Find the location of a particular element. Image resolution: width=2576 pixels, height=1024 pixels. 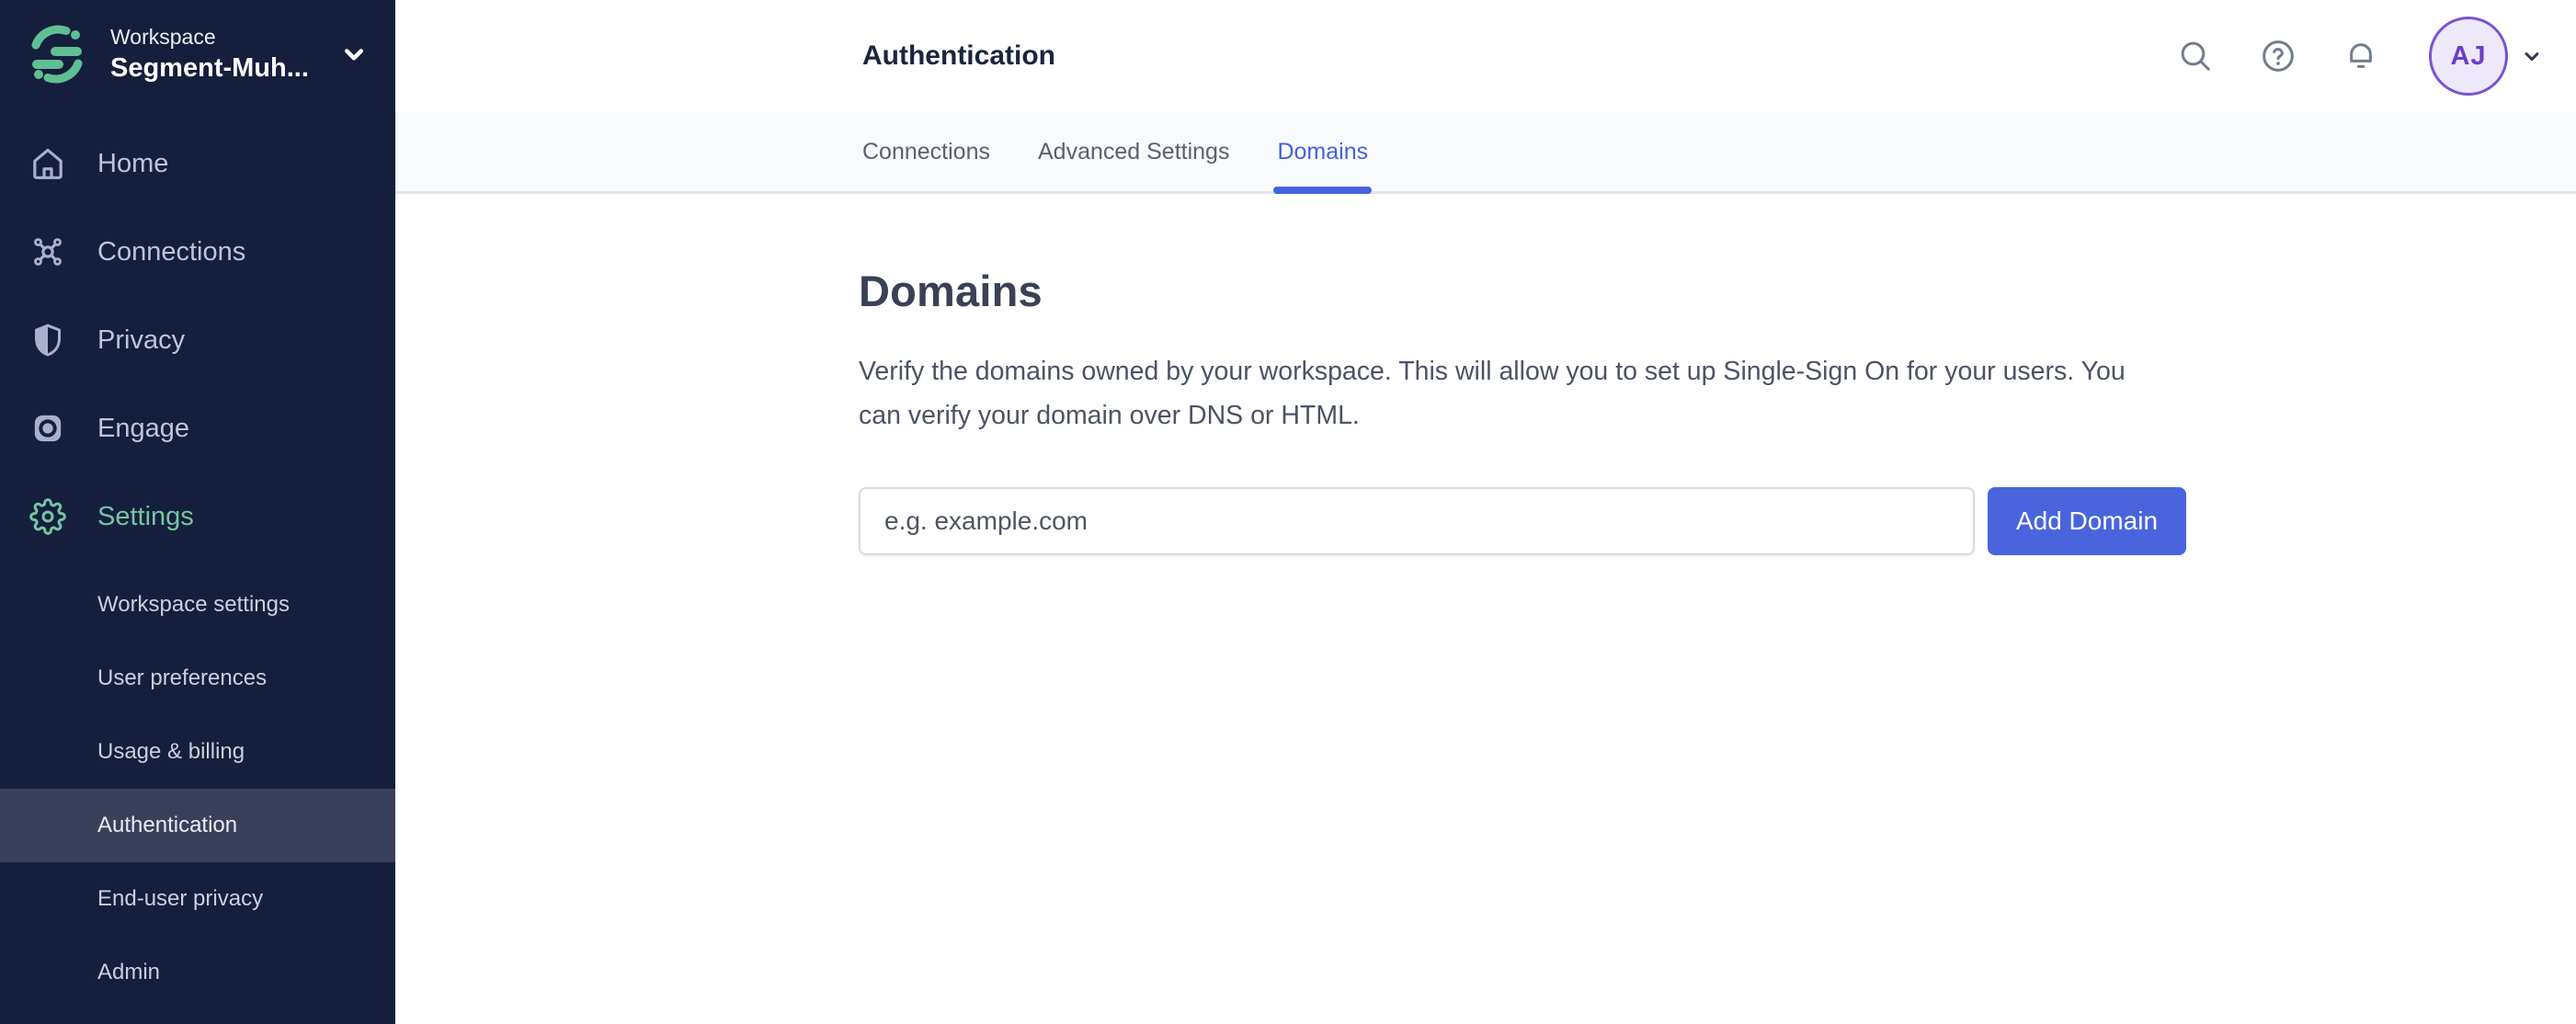

tab-domains: Domains is located at coordinates (1323, 153).